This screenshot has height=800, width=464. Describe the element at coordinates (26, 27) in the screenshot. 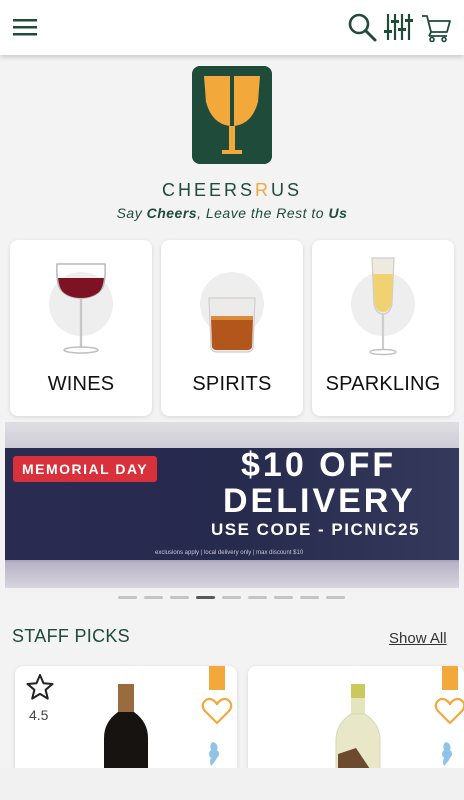

I see `hamburger-menu-icon` at that location.